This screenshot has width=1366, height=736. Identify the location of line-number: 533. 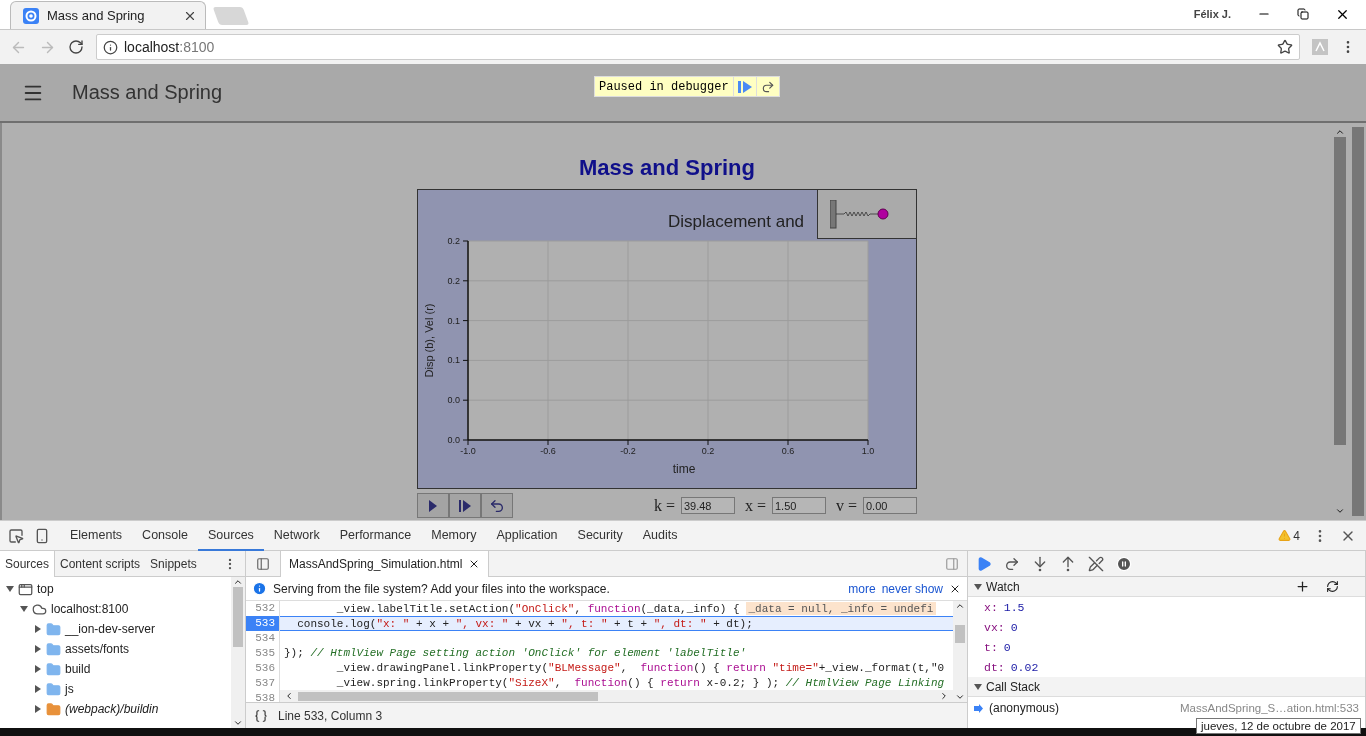
(262, 623).